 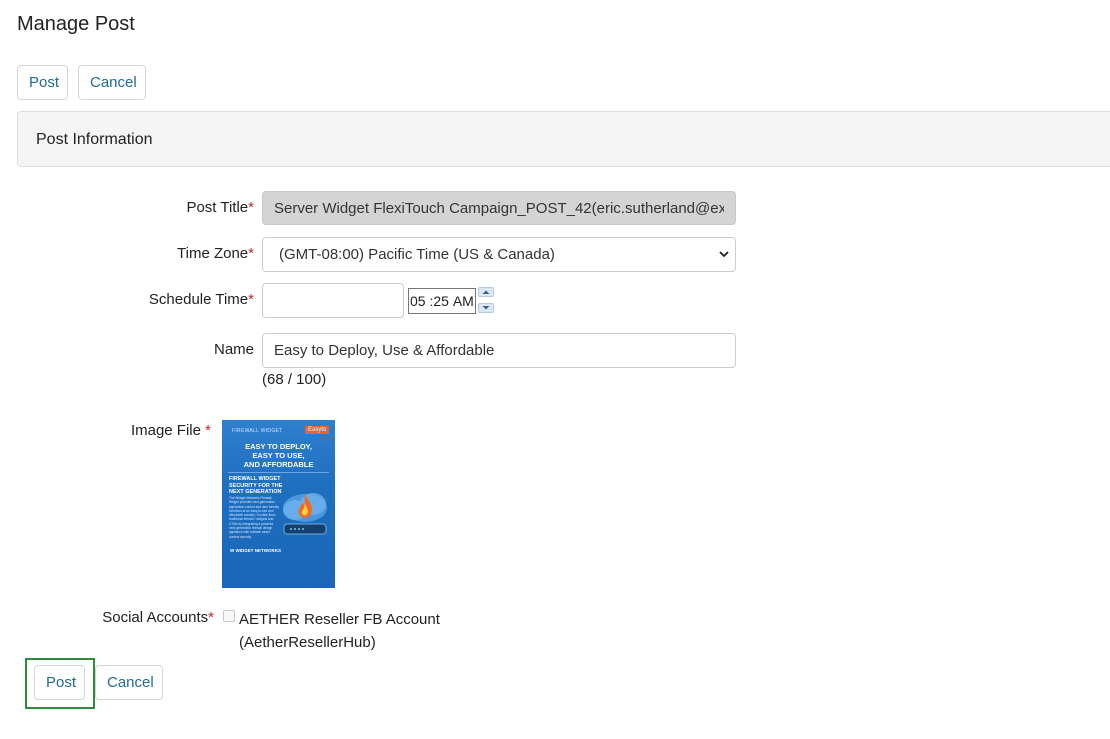 What do you see at coordinates (76, 24) in the screenshot?
I see `page-title: Manage Post` at bounding box center [76, 24].